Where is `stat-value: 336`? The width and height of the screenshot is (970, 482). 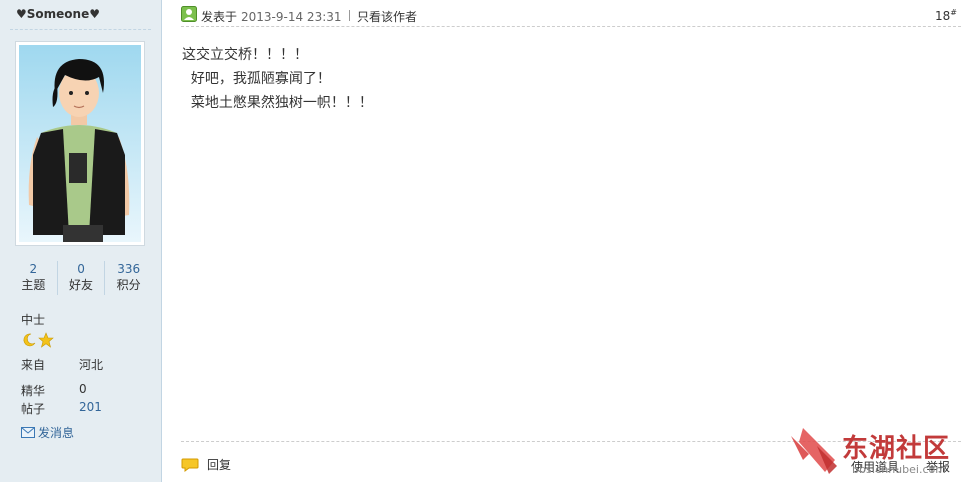
stat-value: 336 is located at coordinates (129, 269).